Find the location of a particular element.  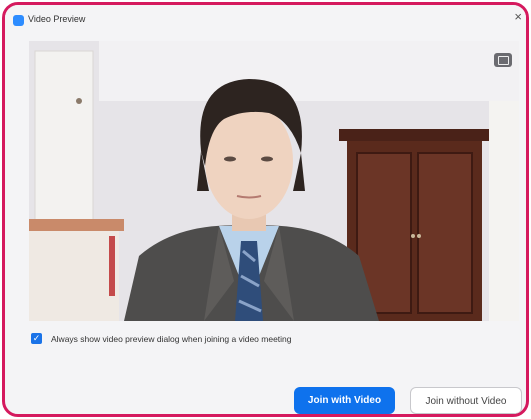

join-without-video-button: Join without Video is located at coordinates (466, 400).